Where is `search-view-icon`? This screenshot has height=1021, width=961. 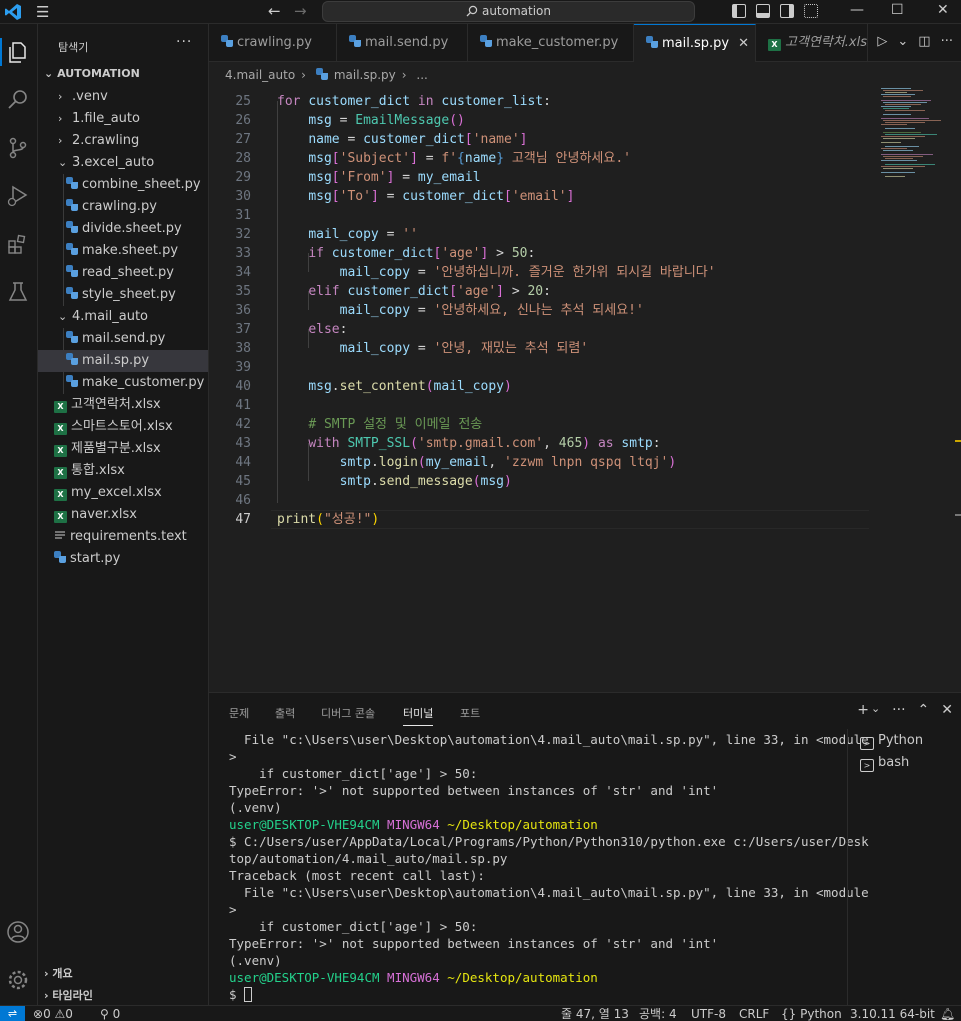
search-view-icon is located at coordinates (18, 100).